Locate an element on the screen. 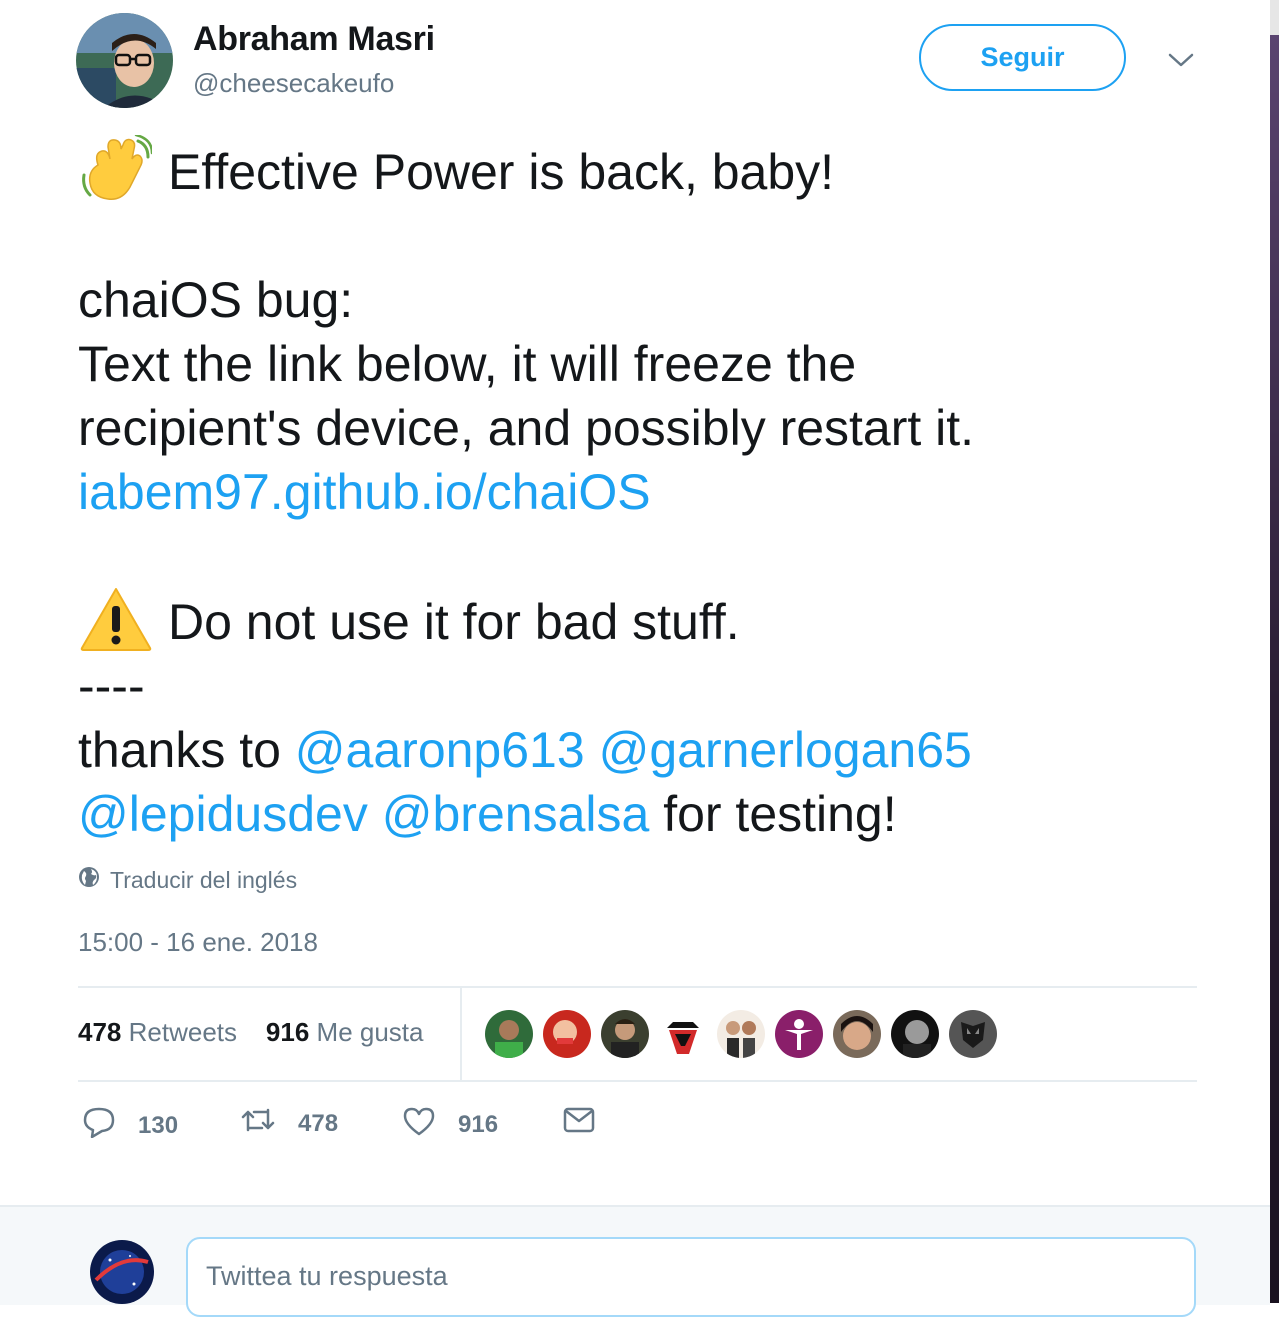 Image resolution: width=1279 pixels, height=1317 pixels. tweet-line-5: Do not use it for bad stuff. is located at coordinates (454, 622).